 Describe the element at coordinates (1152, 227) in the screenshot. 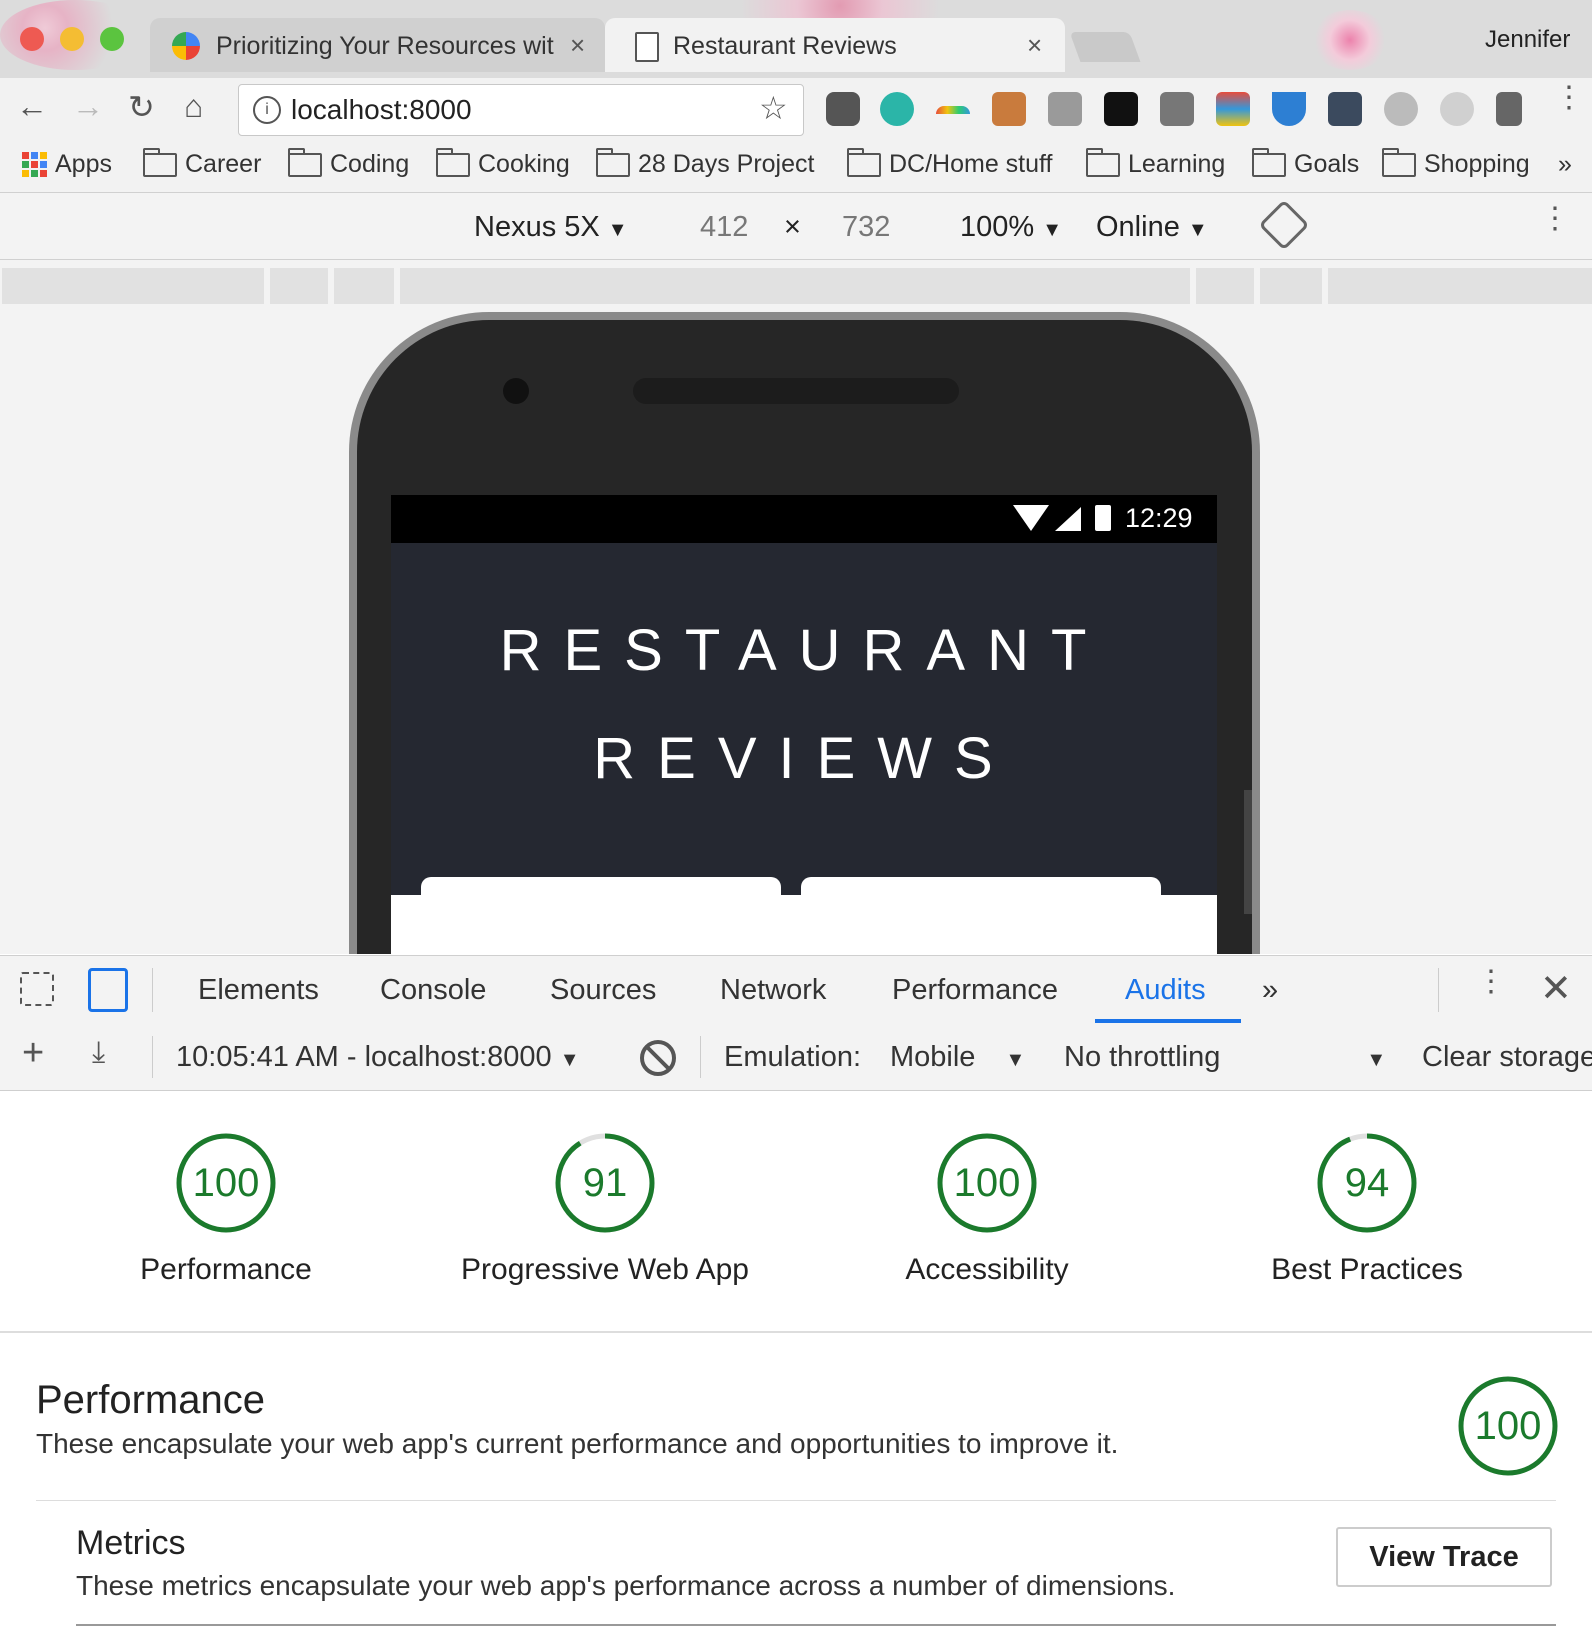

I see `network-select: Online ▼` at that location.